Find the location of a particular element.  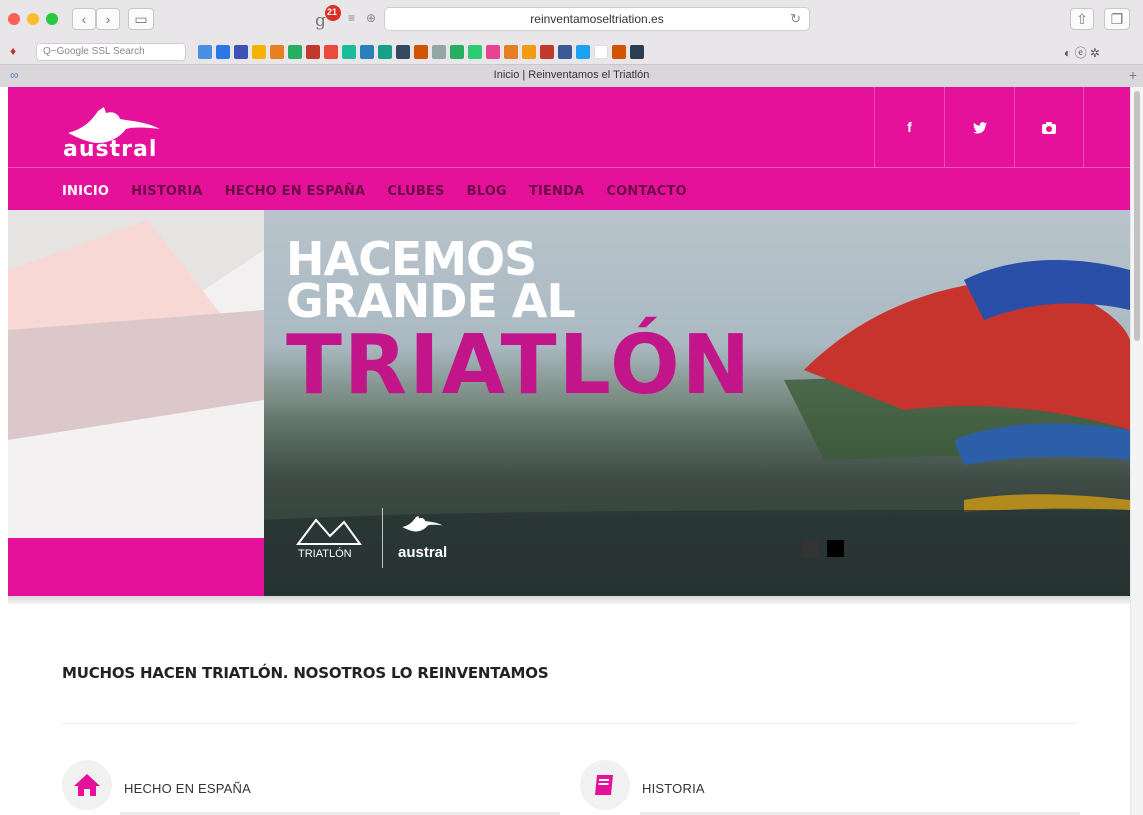

feature-hecho-en-espana: HECHO EN ESPAÑA is located at coordinates (292, 786).